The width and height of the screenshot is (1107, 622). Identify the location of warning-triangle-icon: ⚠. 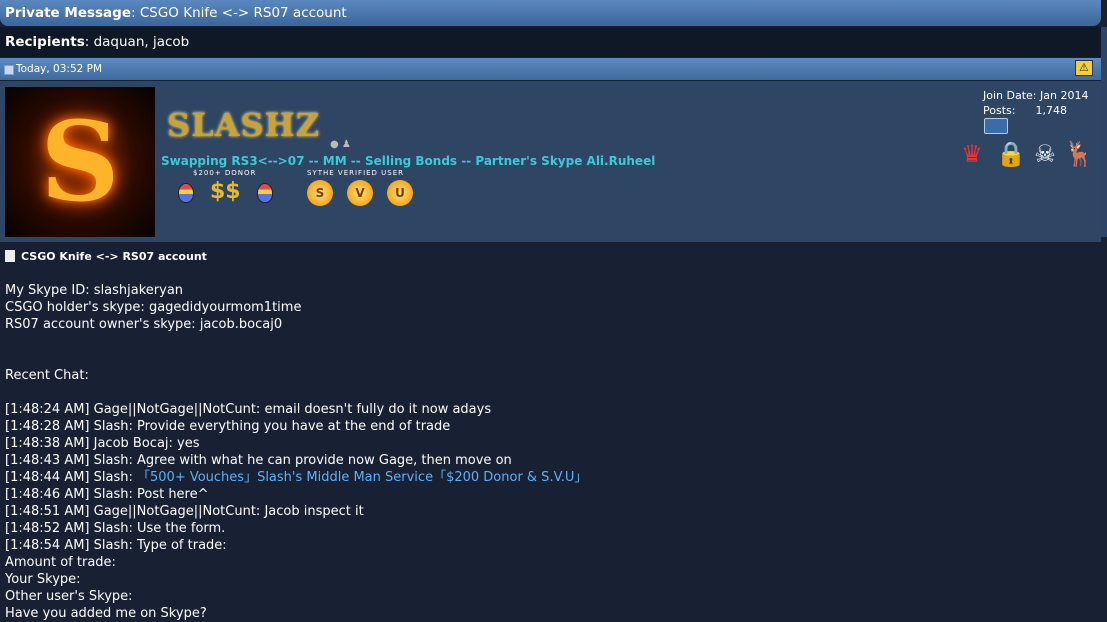
(1084, 68).